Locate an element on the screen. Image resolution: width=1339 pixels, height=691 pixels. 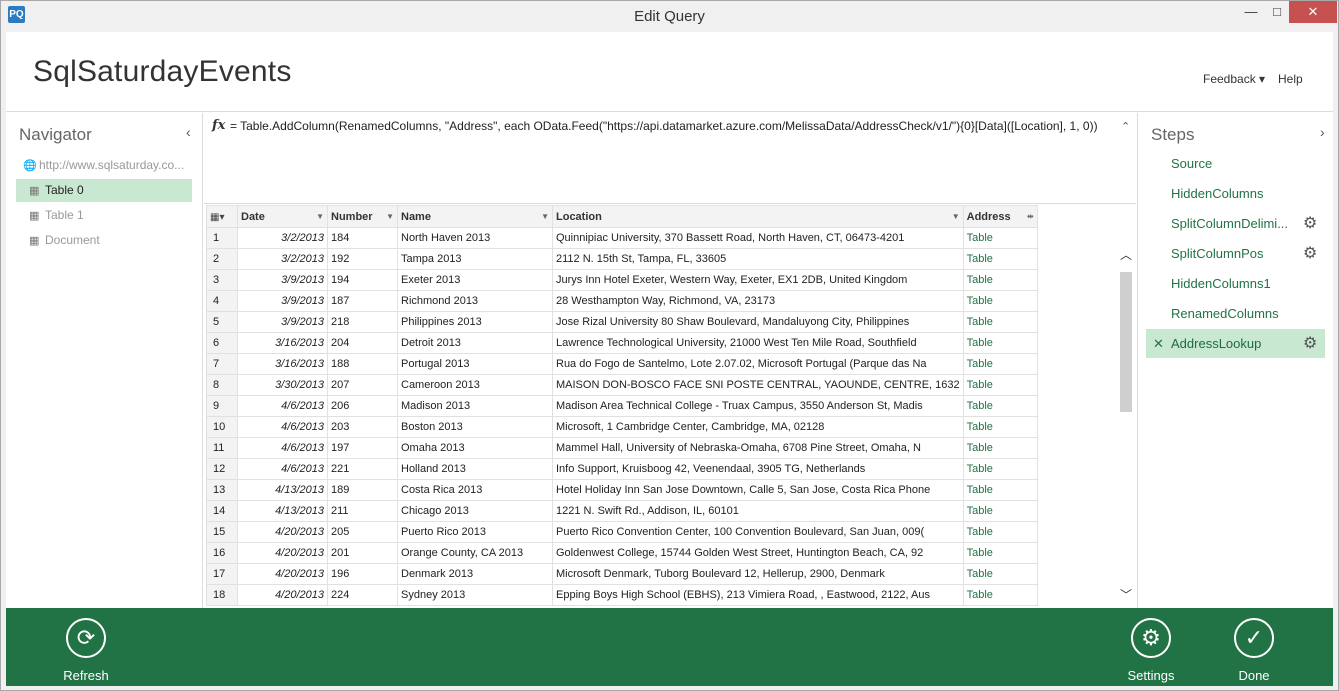
cell-number: 192 is located at coordinates (362, 259).